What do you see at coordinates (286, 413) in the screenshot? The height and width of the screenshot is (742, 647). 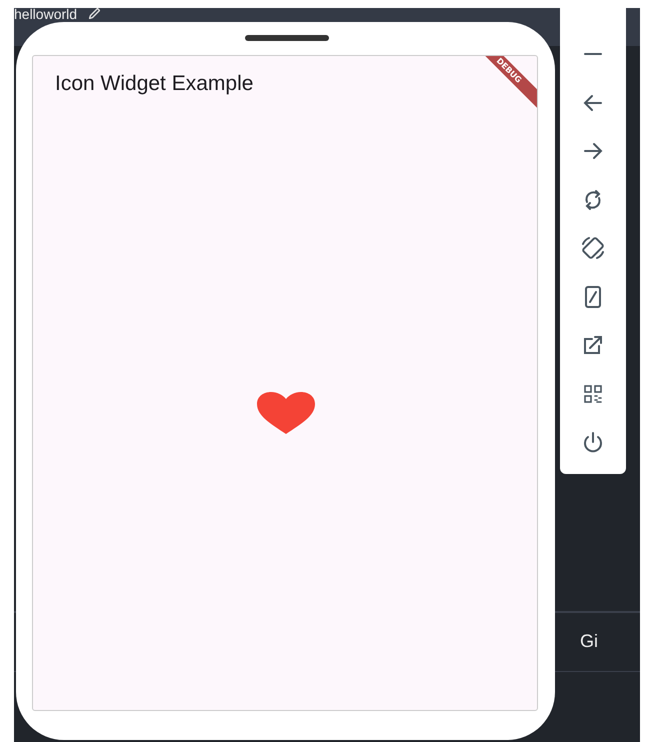 I see `heart-icon` at bounding box center [286, 413].